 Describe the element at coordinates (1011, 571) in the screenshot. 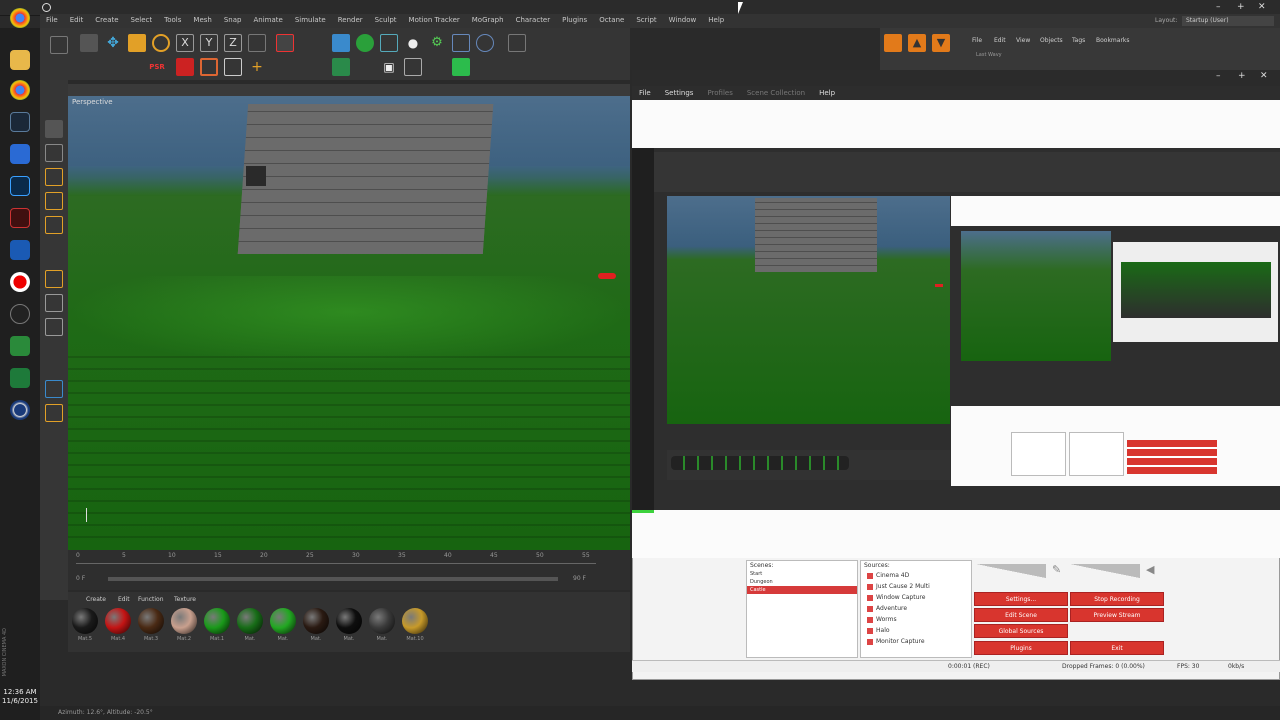

I see `mic-volume-meter` at that location.